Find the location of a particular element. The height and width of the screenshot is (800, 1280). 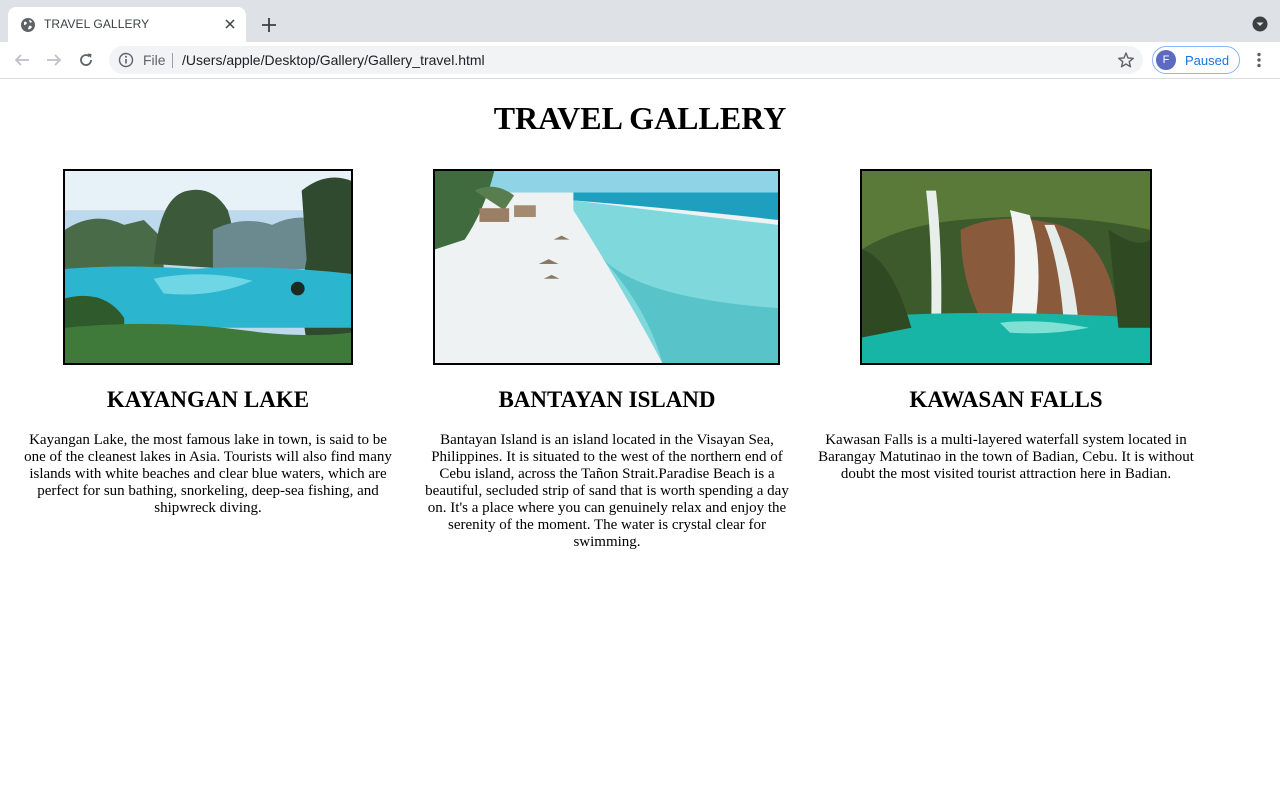

tab-search-button is located at coordinates (1260, 24).